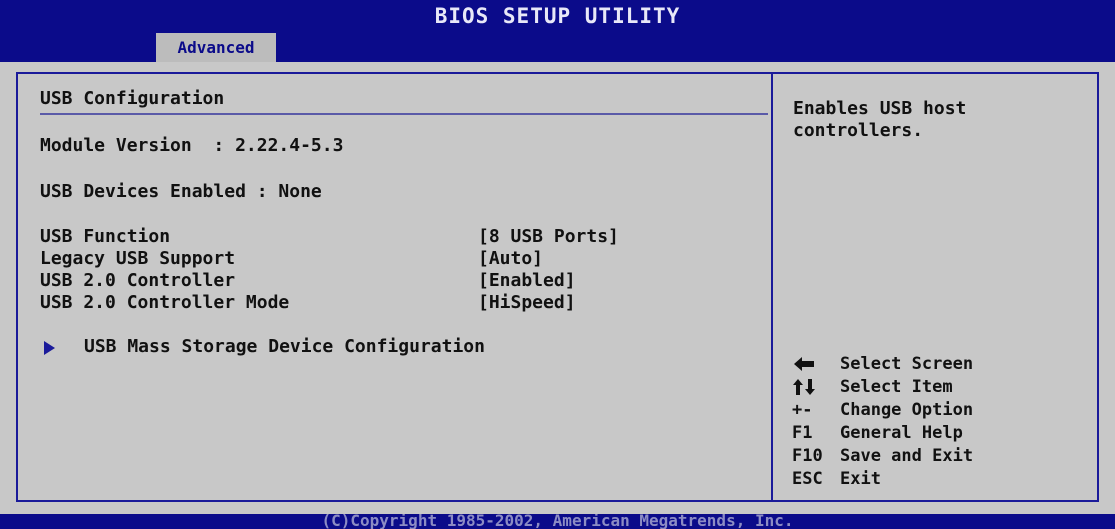 The width and height of the screenshot is (1115, 529). What do you see at coordinates (390, 281) in the screenshot?
I see `setting-usb2-controller: USB 2.0 Controller [Enabled]` at bounding box center [390, 281].